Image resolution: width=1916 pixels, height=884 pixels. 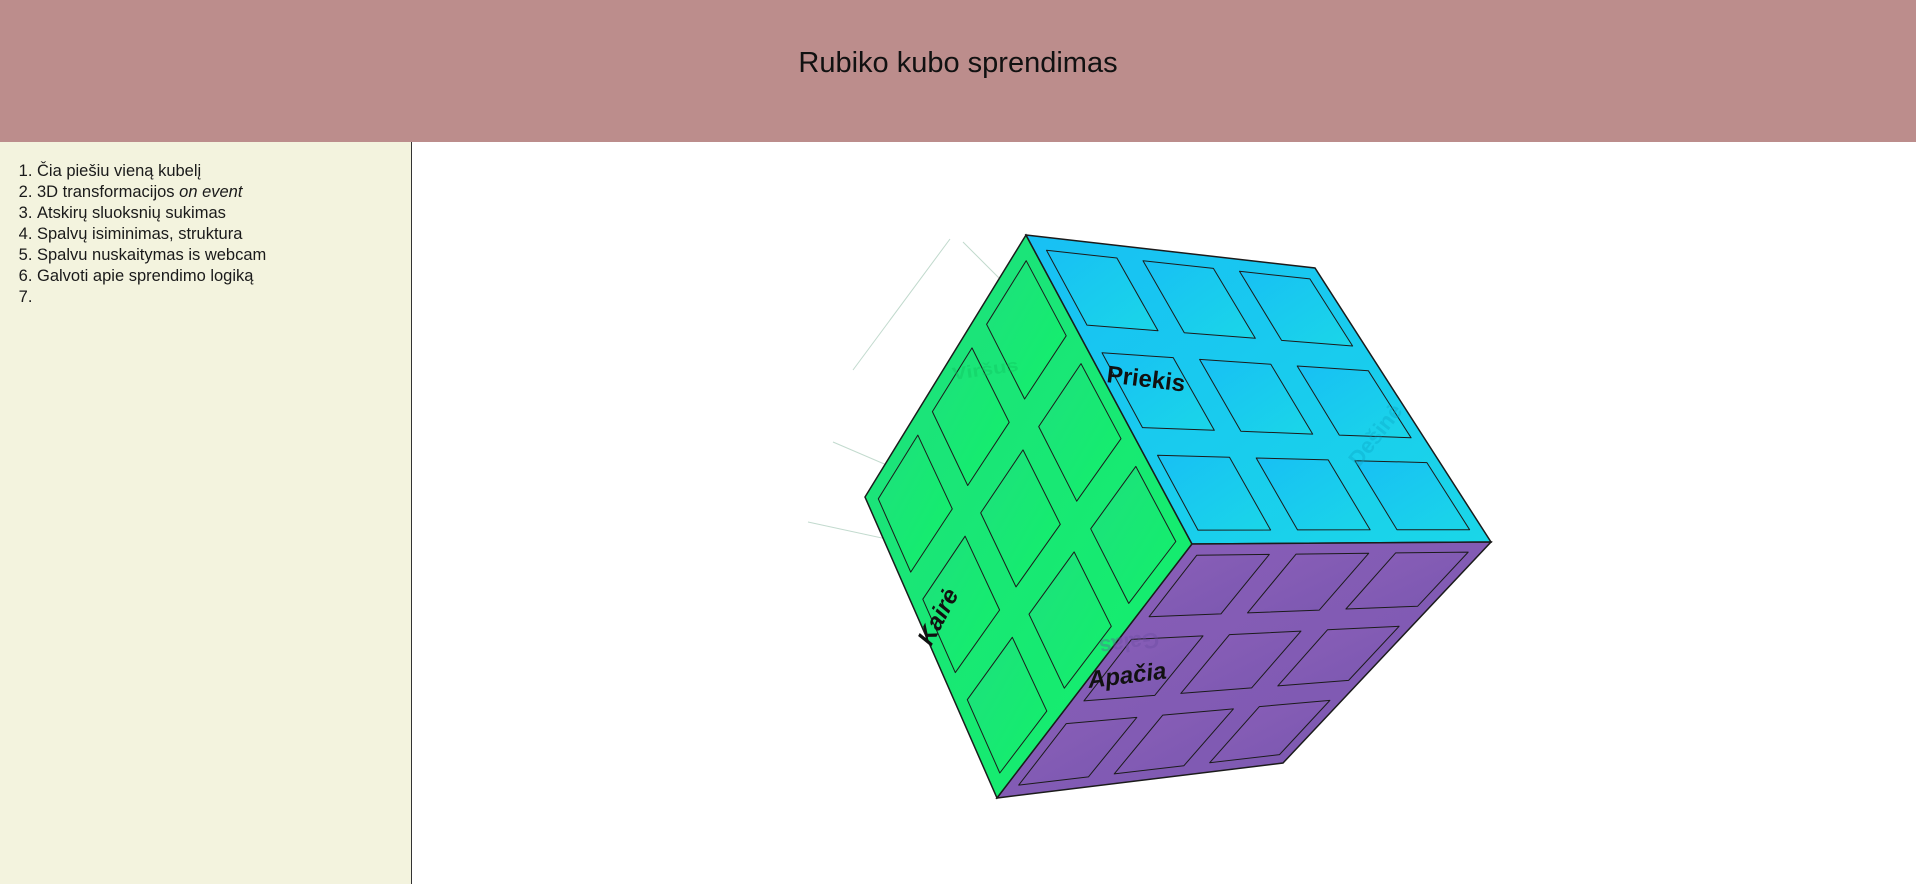 I want to click on list-item-text: Spalvu nuskaitymas is webcam, so click(x=152, y=255).